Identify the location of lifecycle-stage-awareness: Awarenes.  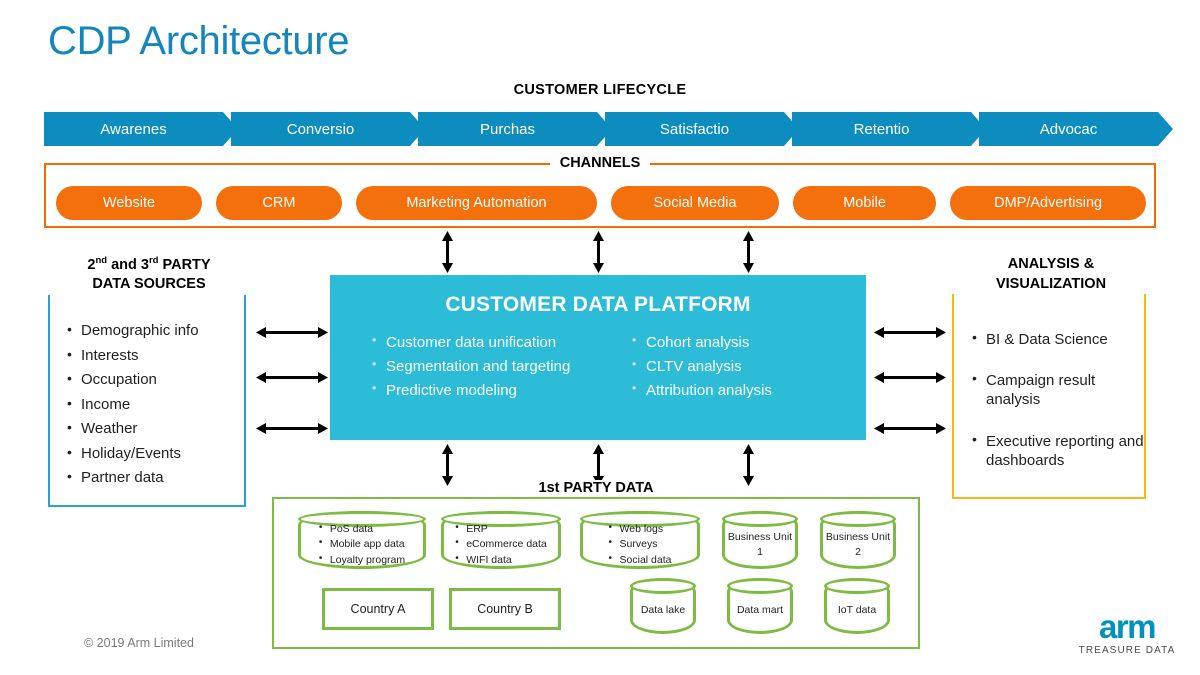
(141, 129).